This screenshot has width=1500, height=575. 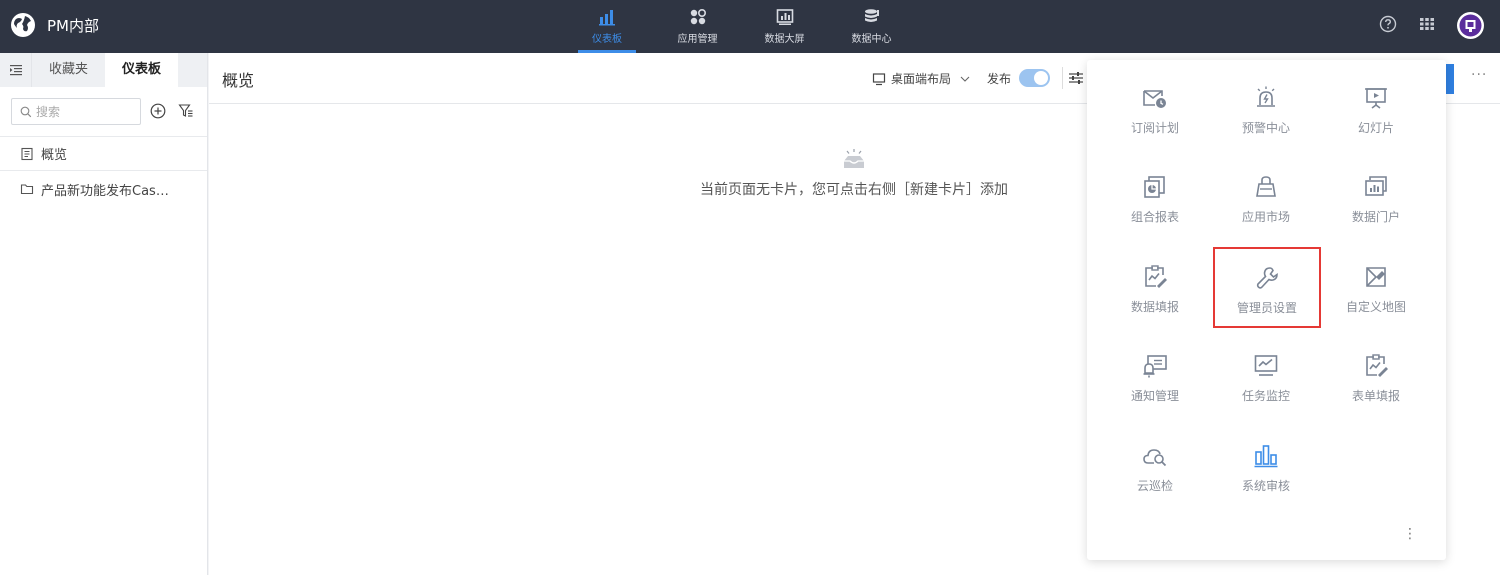 I want to click on panel-more-icon: ⋮, so click(x=1410, y=534).